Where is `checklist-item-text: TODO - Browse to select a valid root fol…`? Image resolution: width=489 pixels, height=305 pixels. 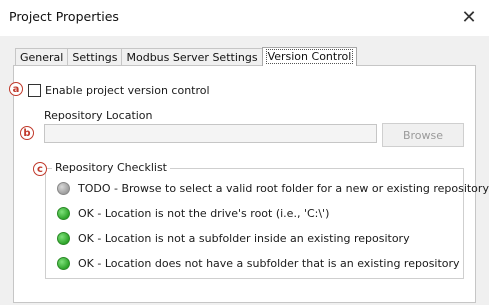
checklist-item-text: TODO - Browse to select a valid root fol… is located at coordinates (283, 188).